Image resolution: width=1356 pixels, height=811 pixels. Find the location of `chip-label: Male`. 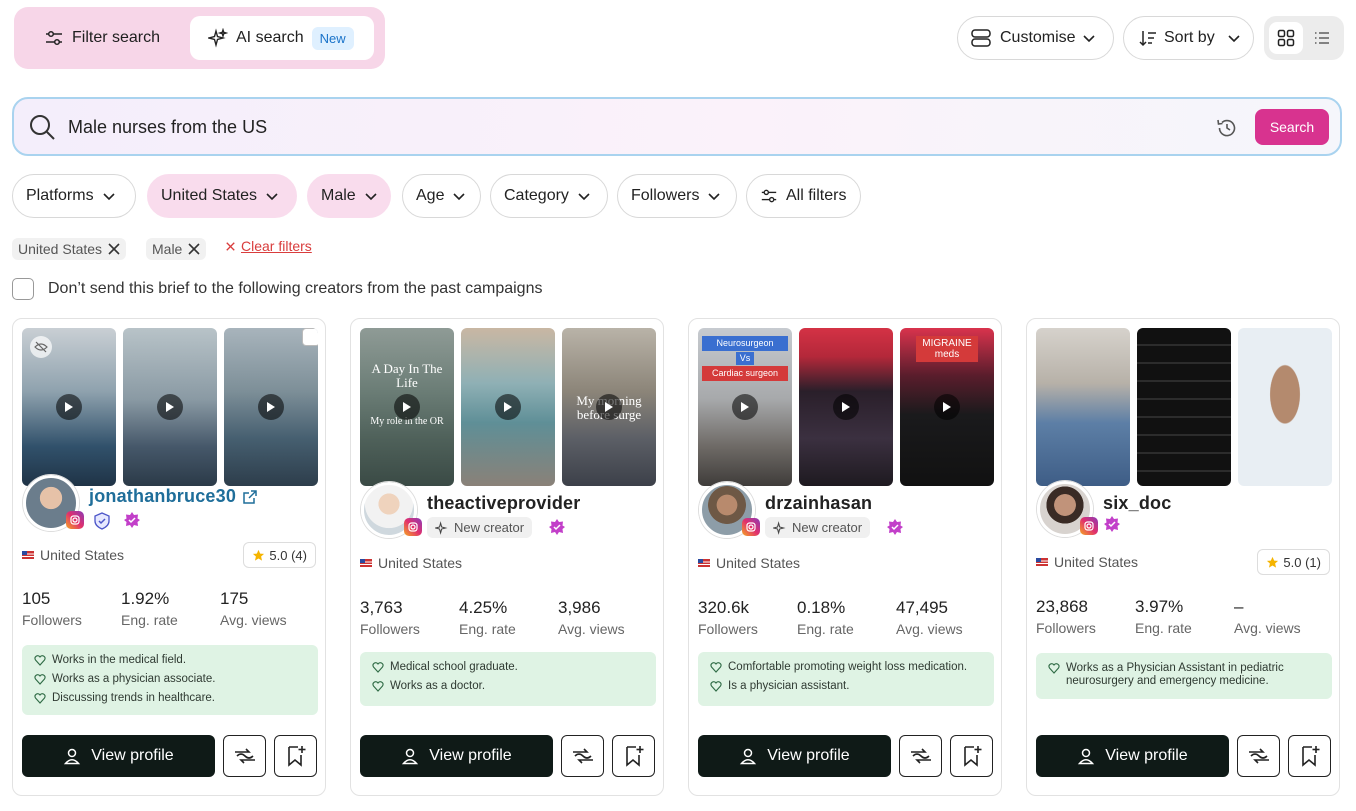

chip-label: Male is located at coordinates (167, 249).